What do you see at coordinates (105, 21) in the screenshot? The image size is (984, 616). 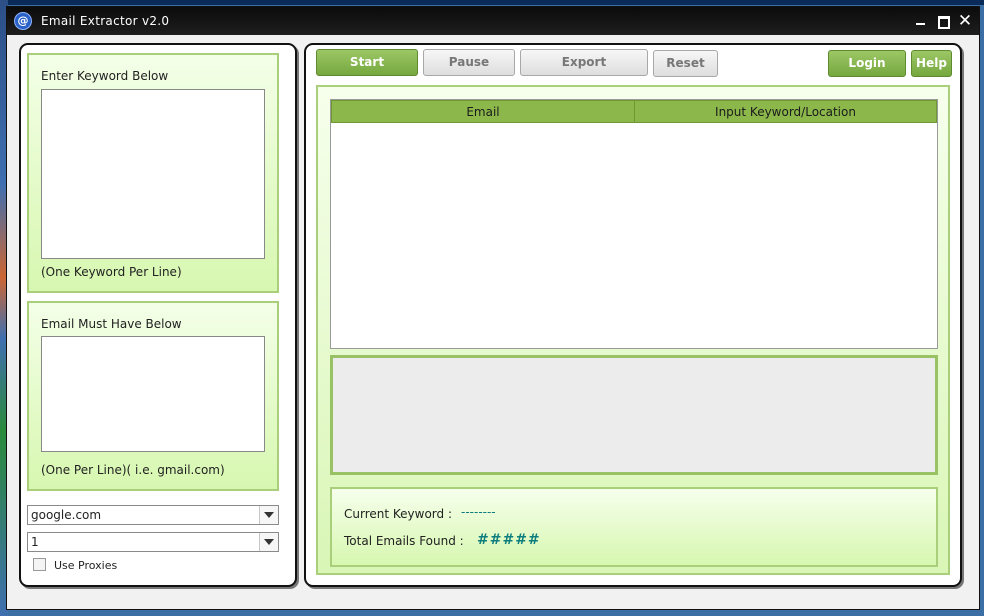 I see `window-title: Email Extractor v2.0` at bounding box center [105, 21].